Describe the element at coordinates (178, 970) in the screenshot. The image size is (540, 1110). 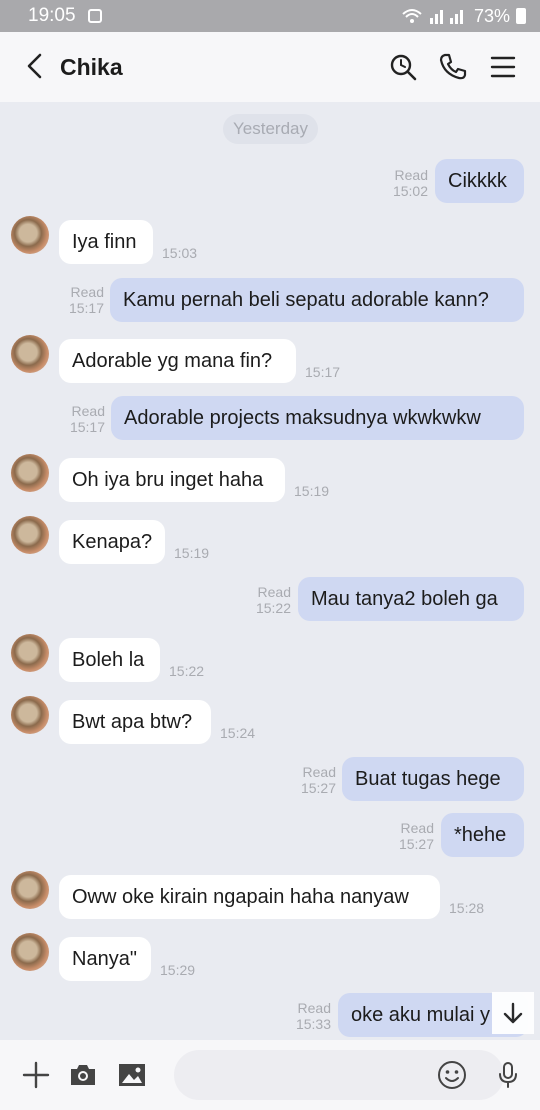
I see `message-time: 15:29` at that location.